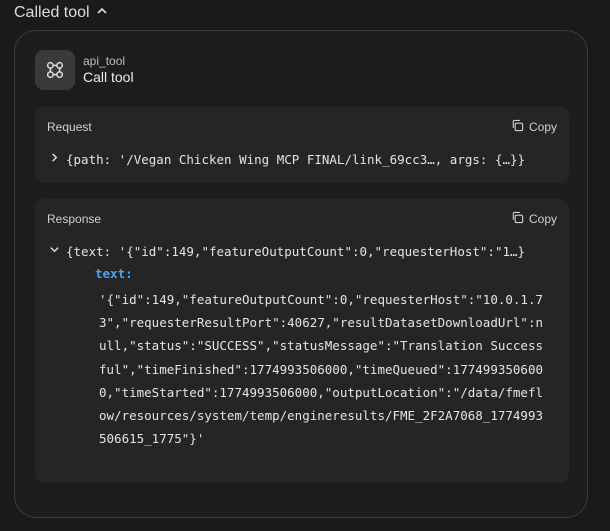 The width and height of the screenshot is (610, 531). I want to click on value-line: 506615_1775"}', so click(152, 439).